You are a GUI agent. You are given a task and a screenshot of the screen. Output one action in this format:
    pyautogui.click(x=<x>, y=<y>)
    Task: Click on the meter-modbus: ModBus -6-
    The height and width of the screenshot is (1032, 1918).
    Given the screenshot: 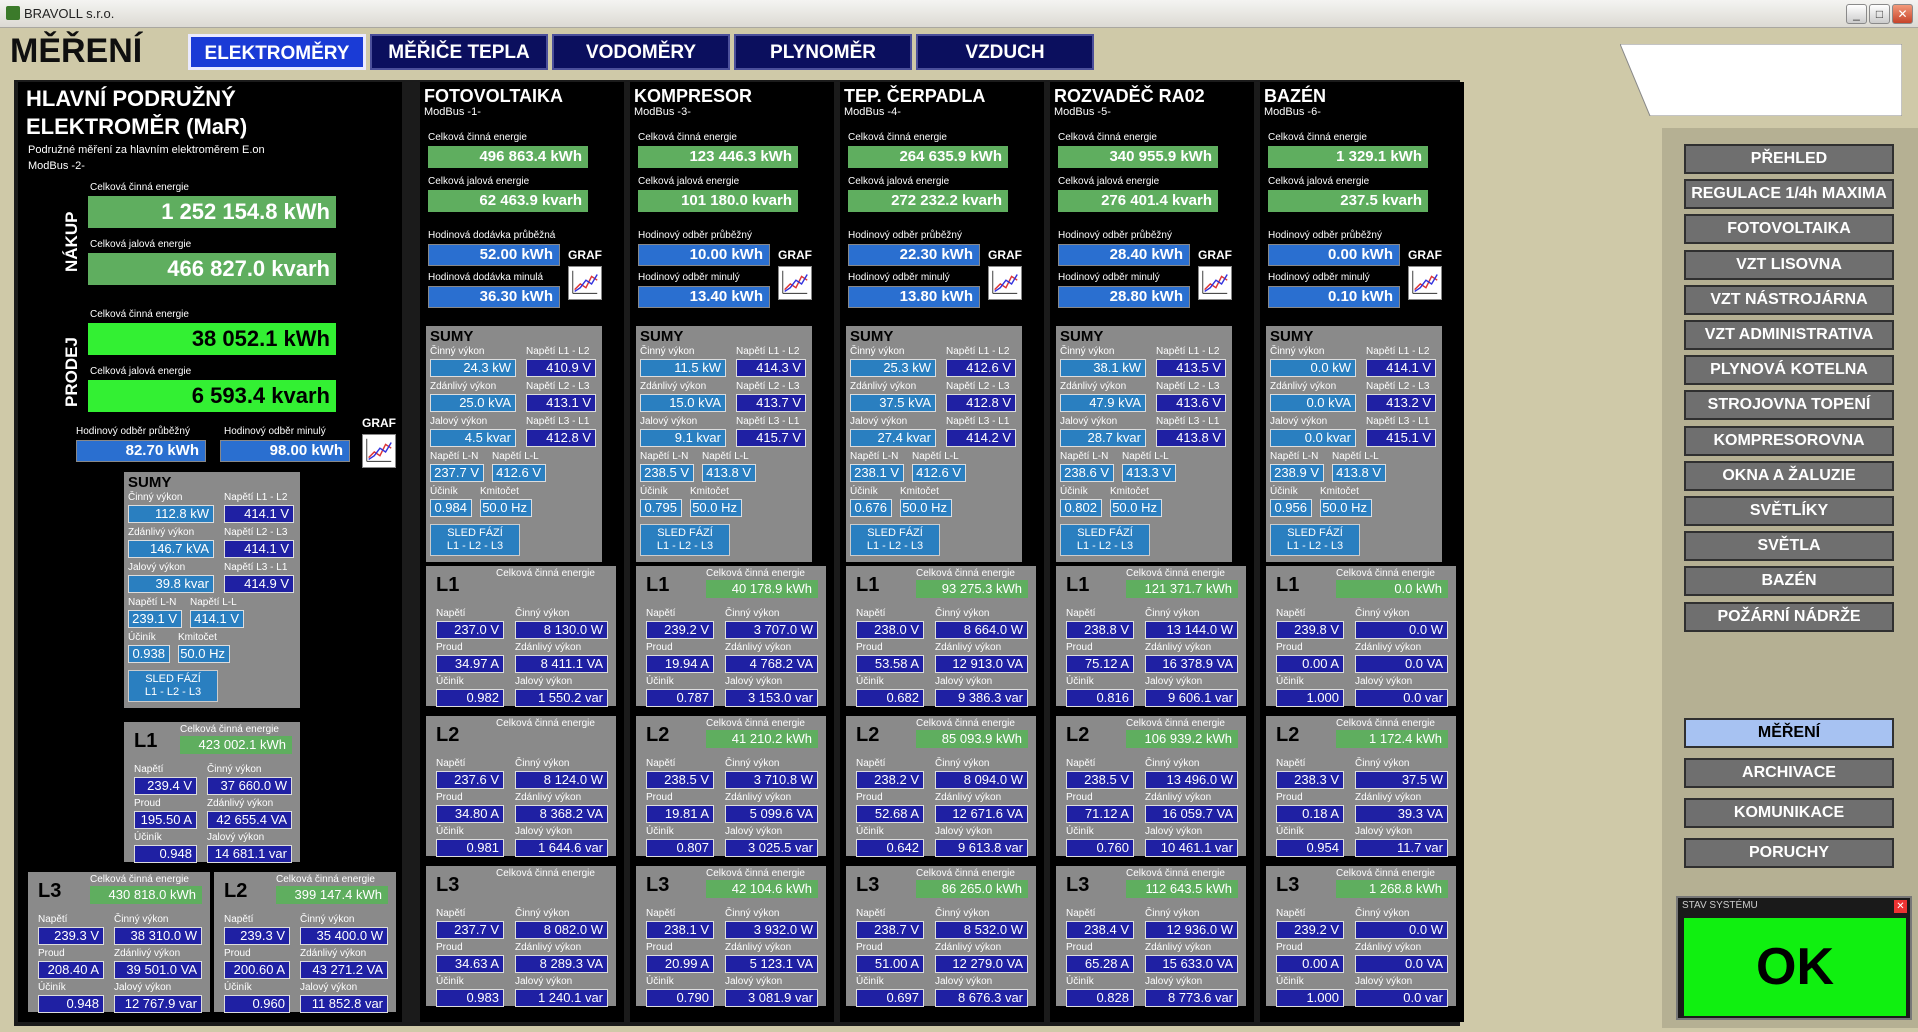 What is the action you would take?
    pyautogui.click(x=1292, y=112)
    